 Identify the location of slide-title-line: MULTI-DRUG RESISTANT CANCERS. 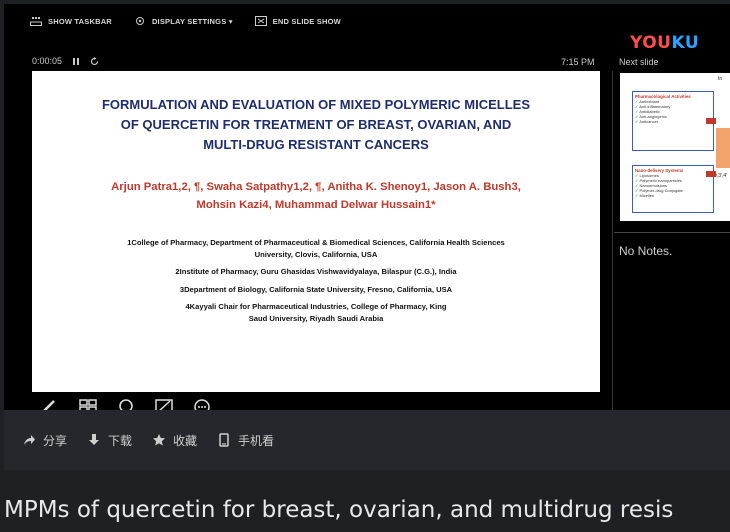
(316, 144).